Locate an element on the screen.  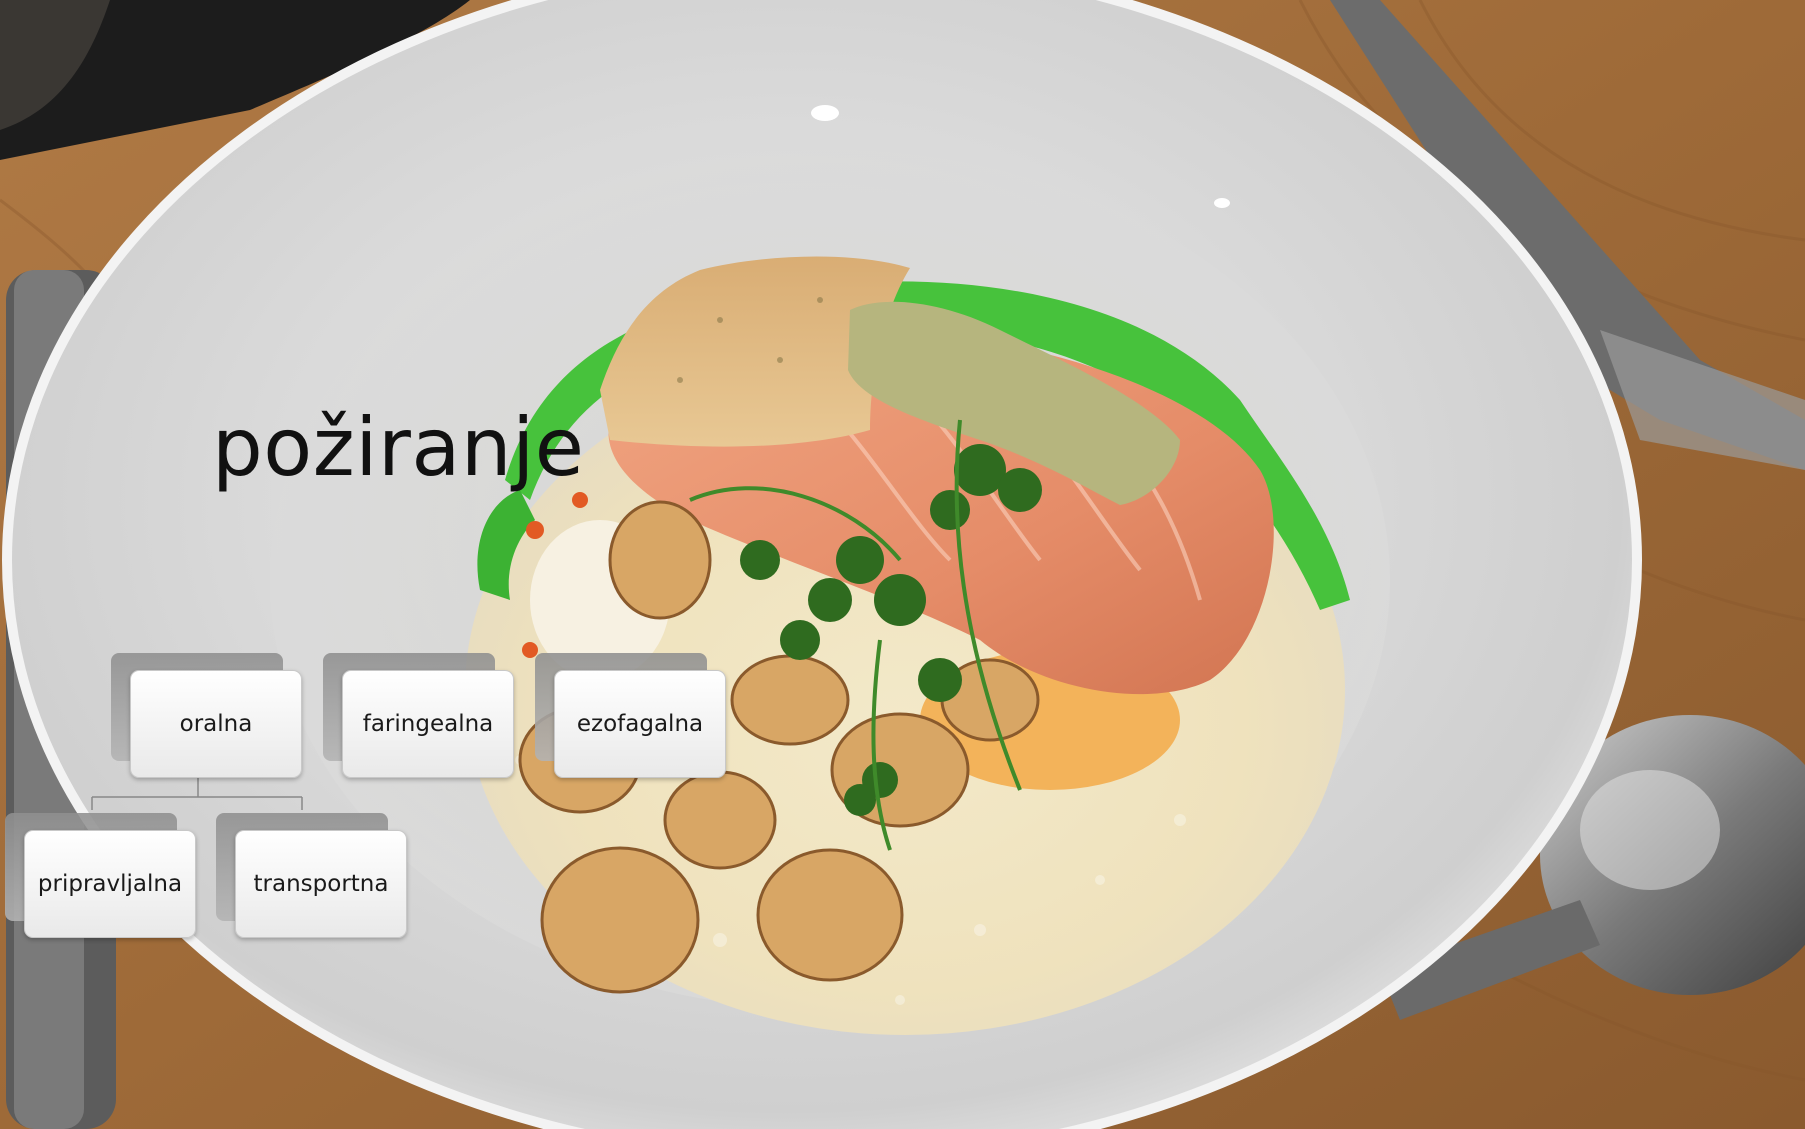
card-transportna: transportna is located at coordinates (321, 884).